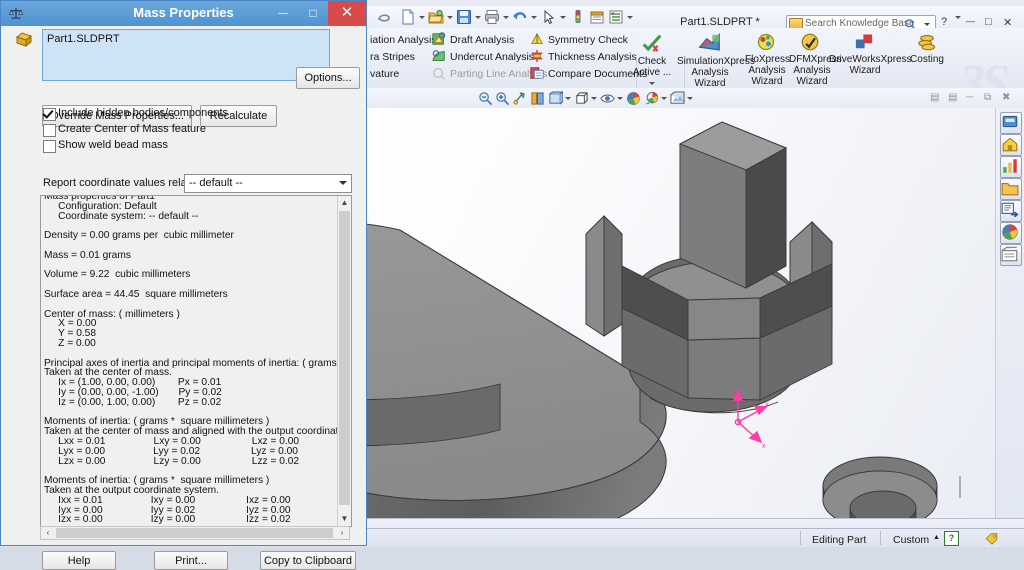 The height and width of the screenshot is (570, 1024). Describe the element at coordinates (283, 13) in the screenshot. I see `dialog-minimize-button: —` at that location.